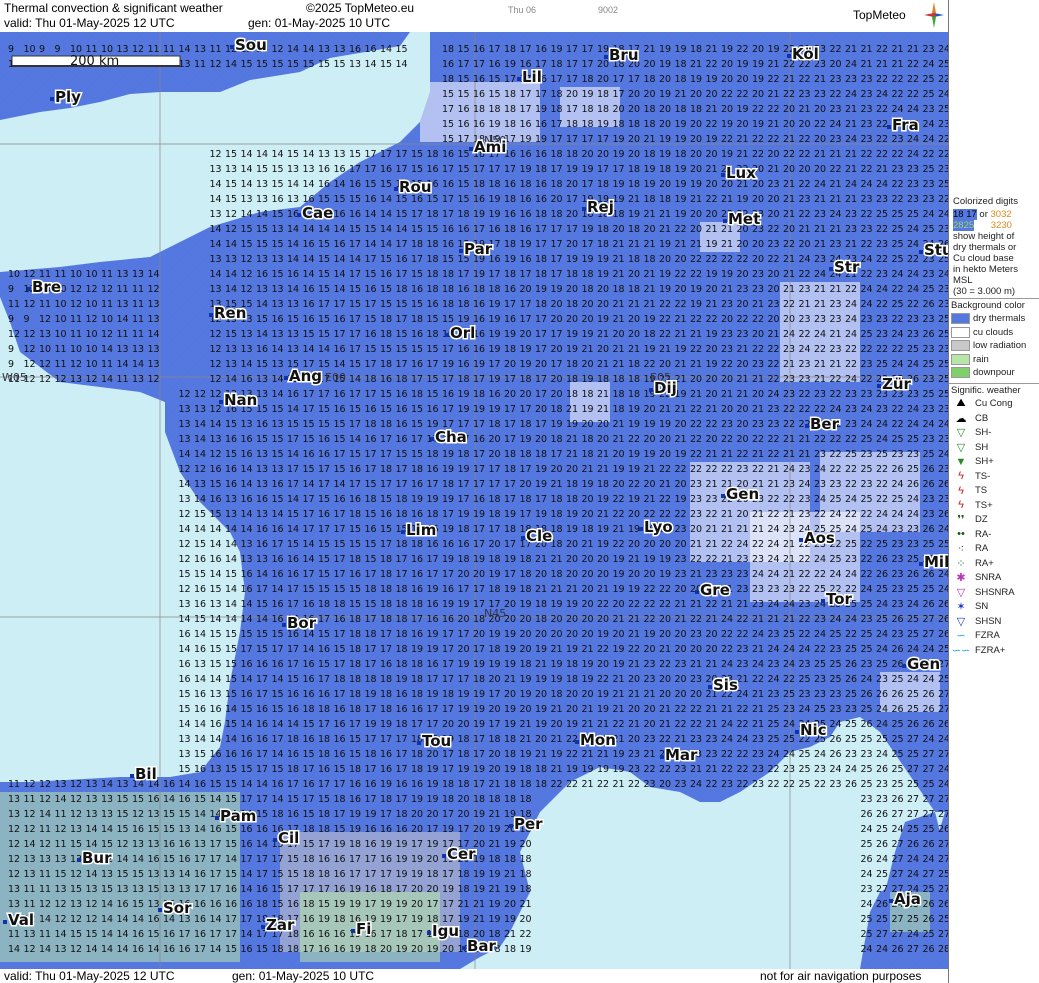  What do you see at coordinates (360, 8) in the screenshot?
I see `copyright: ©2025 TopMeteo.eu` at bounding box center [360, 8].